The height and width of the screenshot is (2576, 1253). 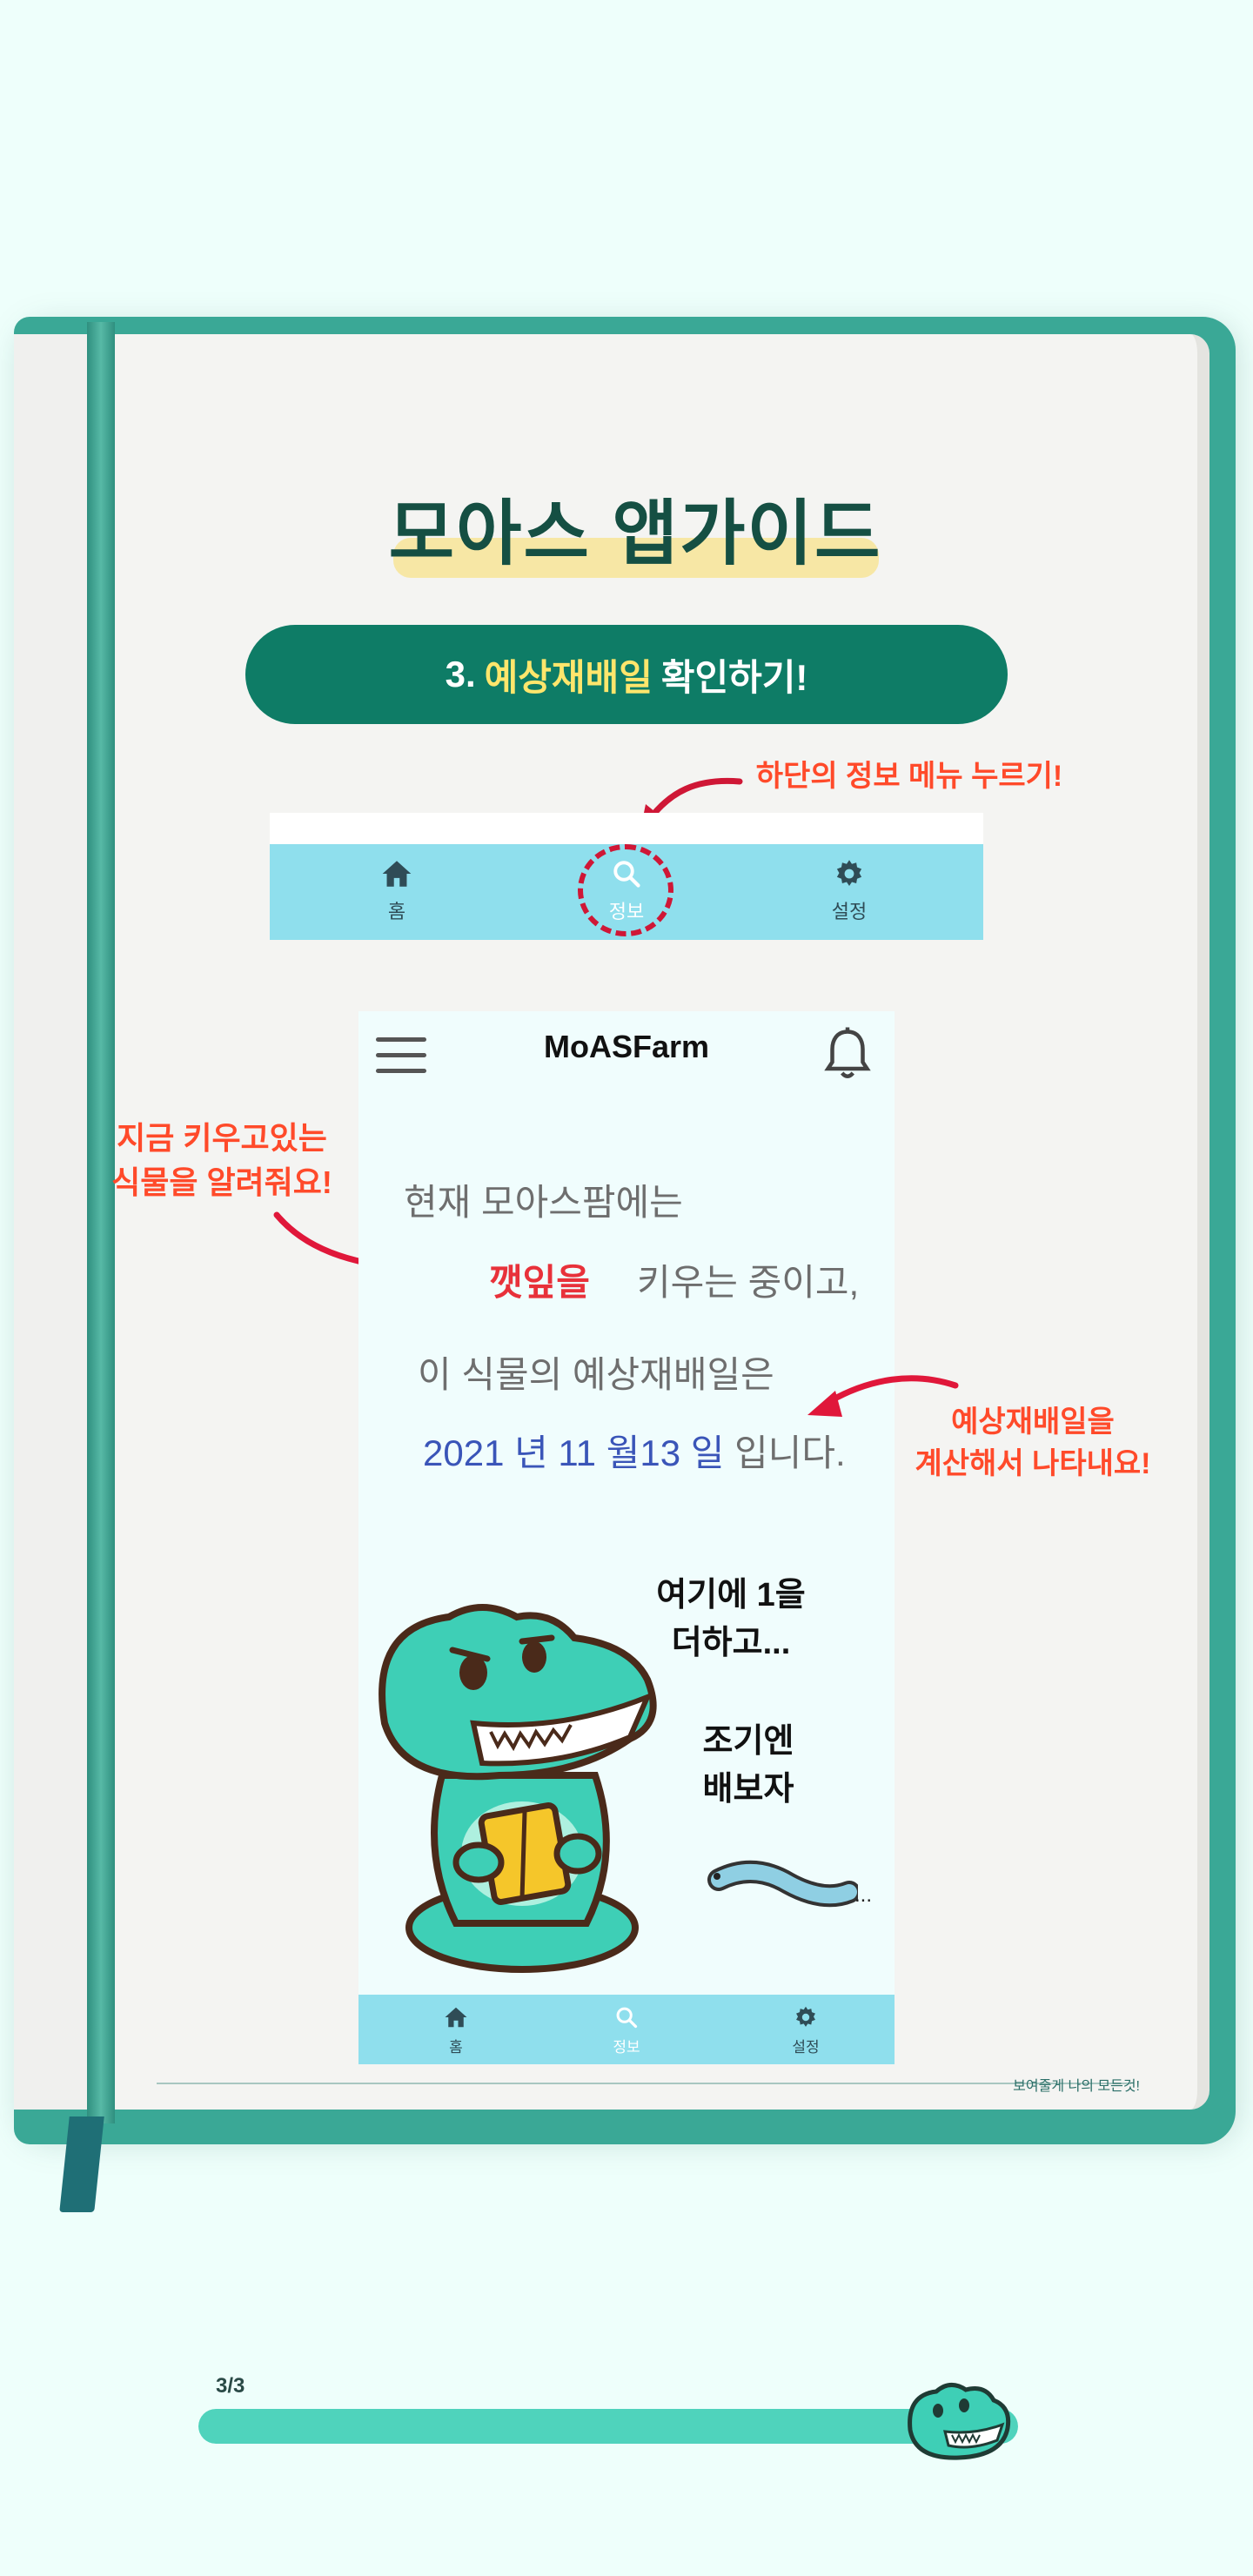 What do you see at coordinates (464, 1453) in the screenshot?
I see `date-year: 2021` at bounding box center [464, 1453].